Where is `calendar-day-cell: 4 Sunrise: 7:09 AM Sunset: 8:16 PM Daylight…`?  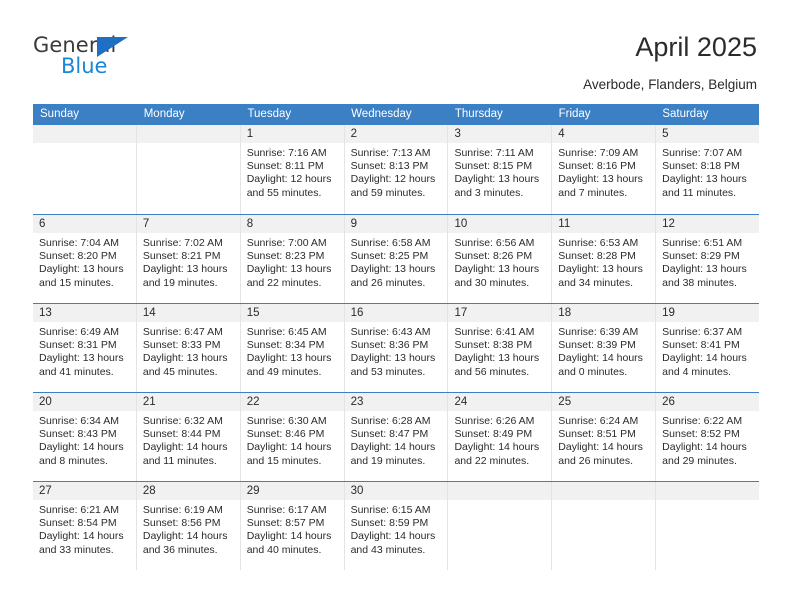 calendar-day-cell: 4 Sunrise: 7:09 AM Sunset: 8:16 PM Daylight… is located at coordinates (604, 169).